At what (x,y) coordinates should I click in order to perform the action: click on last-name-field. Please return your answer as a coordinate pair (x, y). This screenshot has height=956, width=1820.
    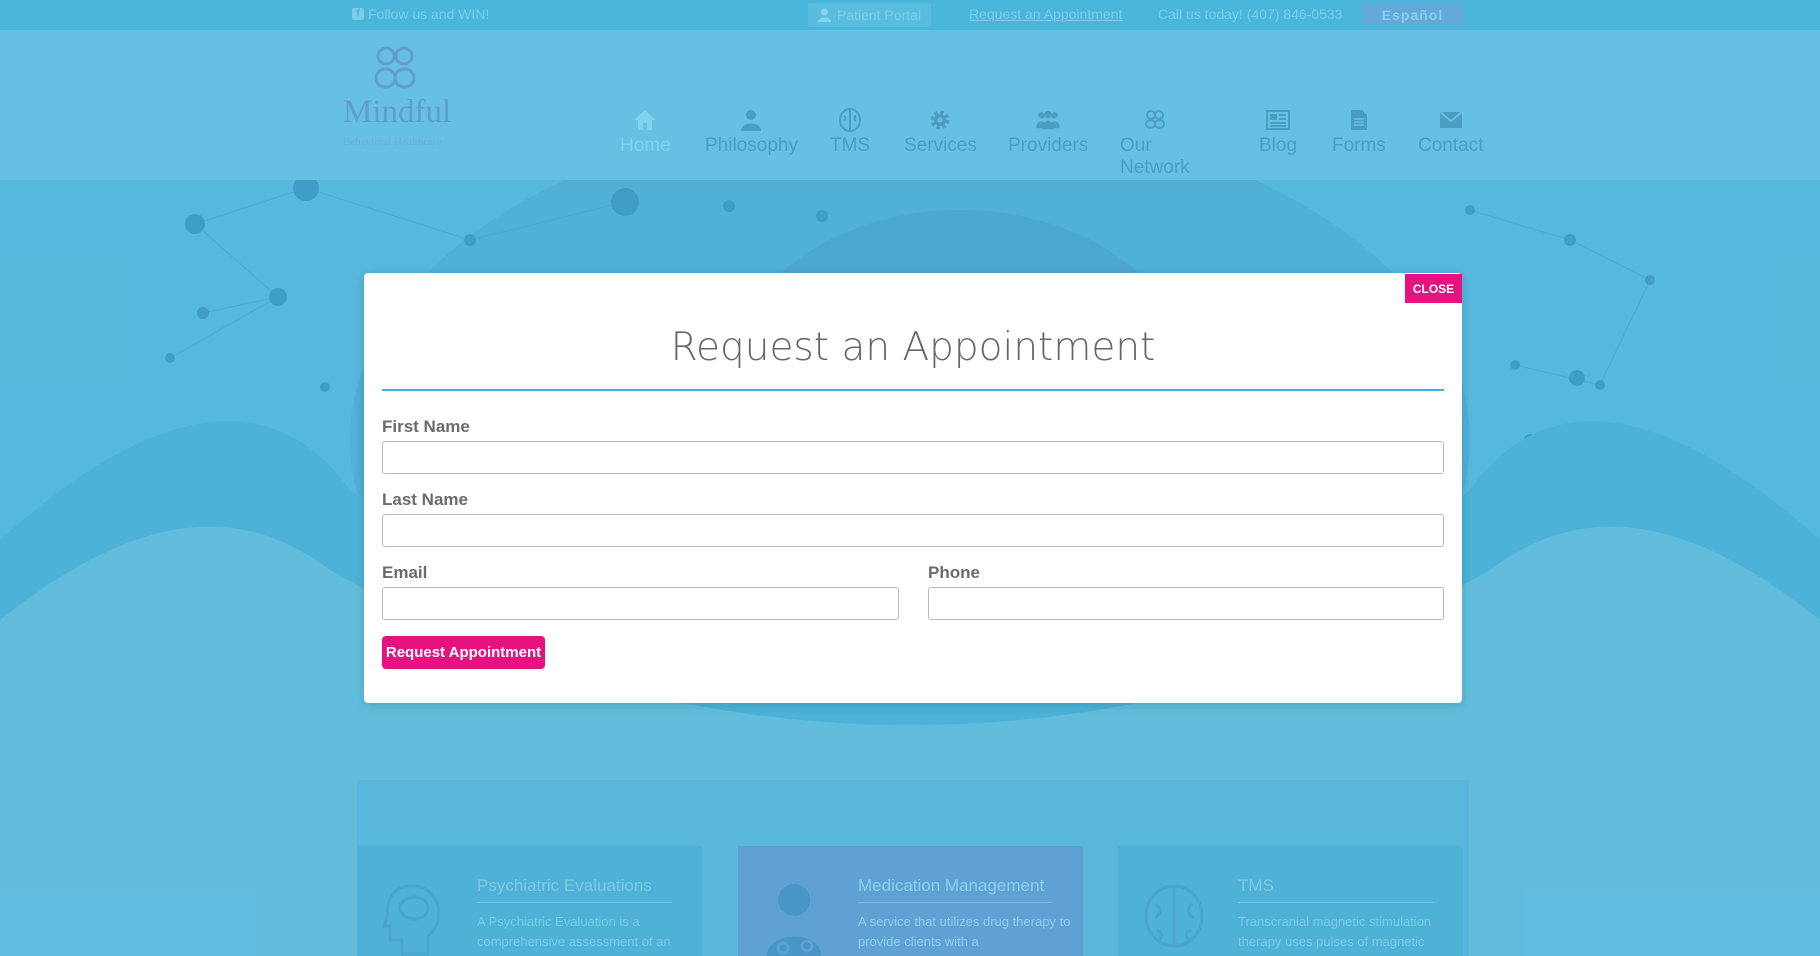
    Looking at the image, I should click on (913, 530).